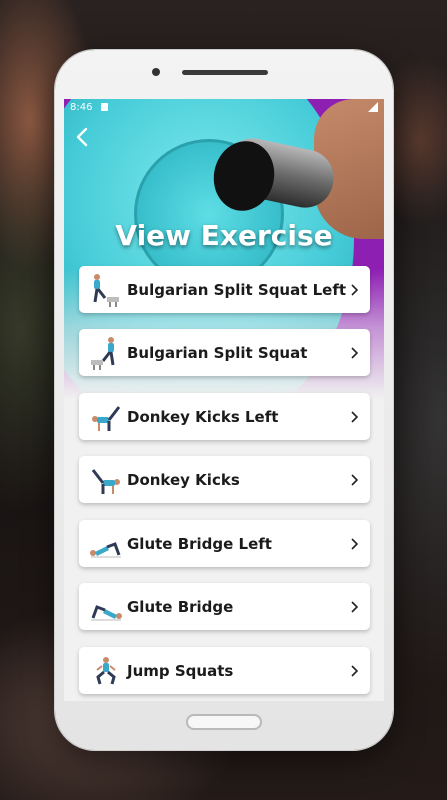 The height and width of the screenshot is (800, 447). I want to click on exercise-label: Donkey Kicks Left, so click(203, 416).